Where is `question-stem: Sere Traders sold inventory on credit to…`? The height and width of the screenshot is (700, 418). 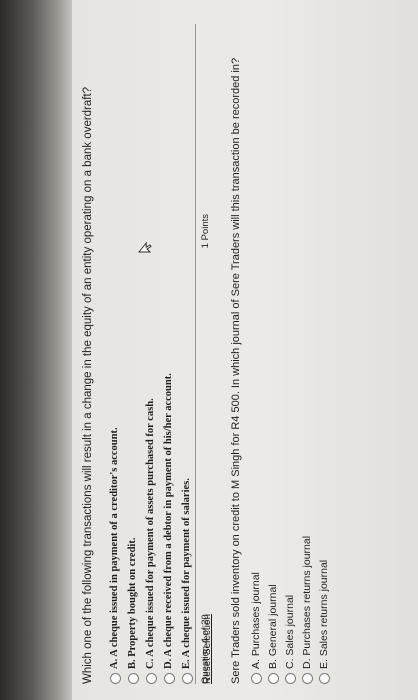
question-stem: Sere Traders sold inventory on credit to… is located at coordinates (236, 370).